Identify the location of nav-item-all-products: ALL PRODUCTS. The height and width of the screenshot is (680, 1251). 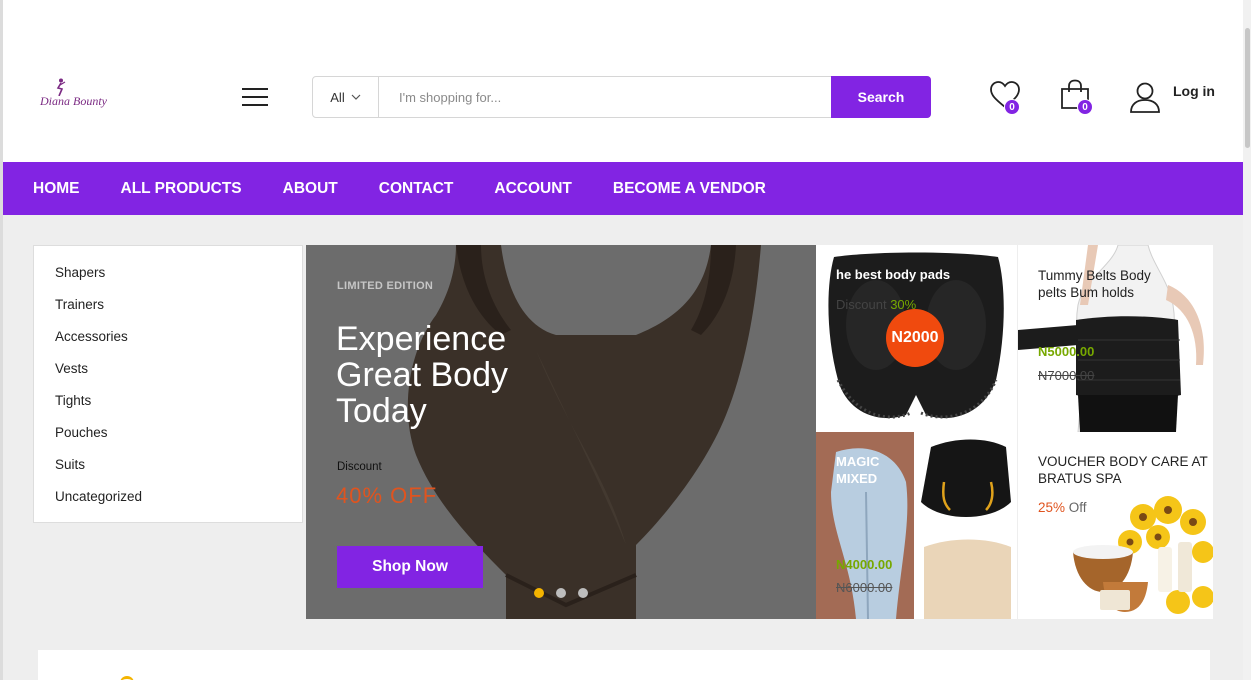
(181, 189).